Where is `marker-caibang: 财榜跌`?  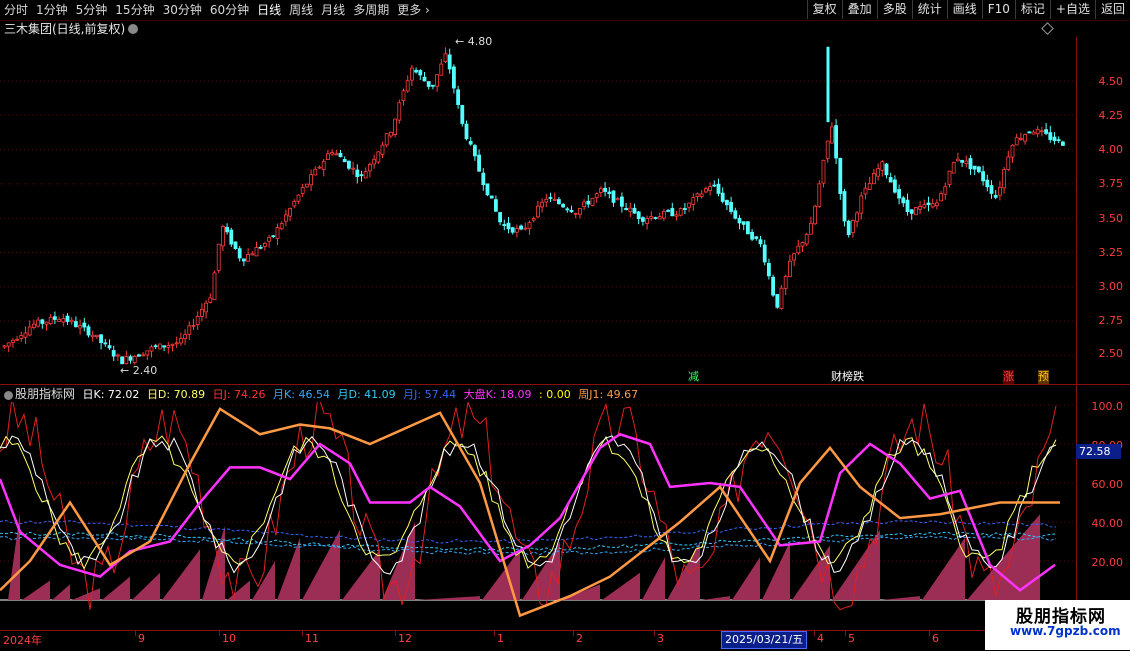
marker-caibang: 财榜跌 is located at coordinates (847, 377).